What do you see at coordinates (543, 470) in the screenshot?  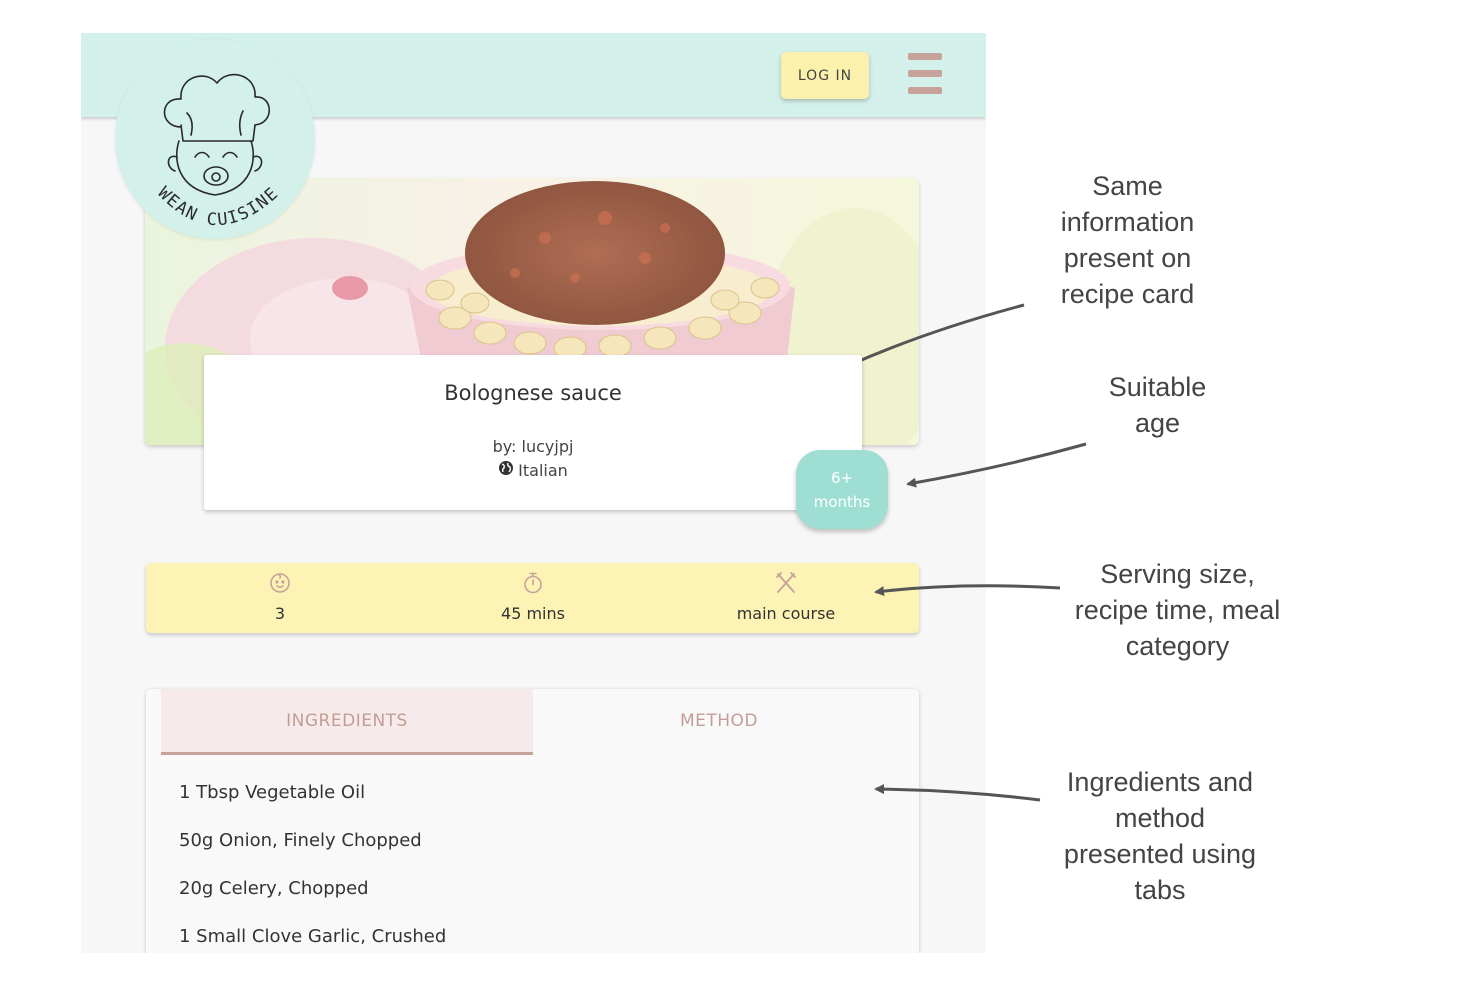 I see `cuisine-text: Italian` at bounding box center [543, 470].